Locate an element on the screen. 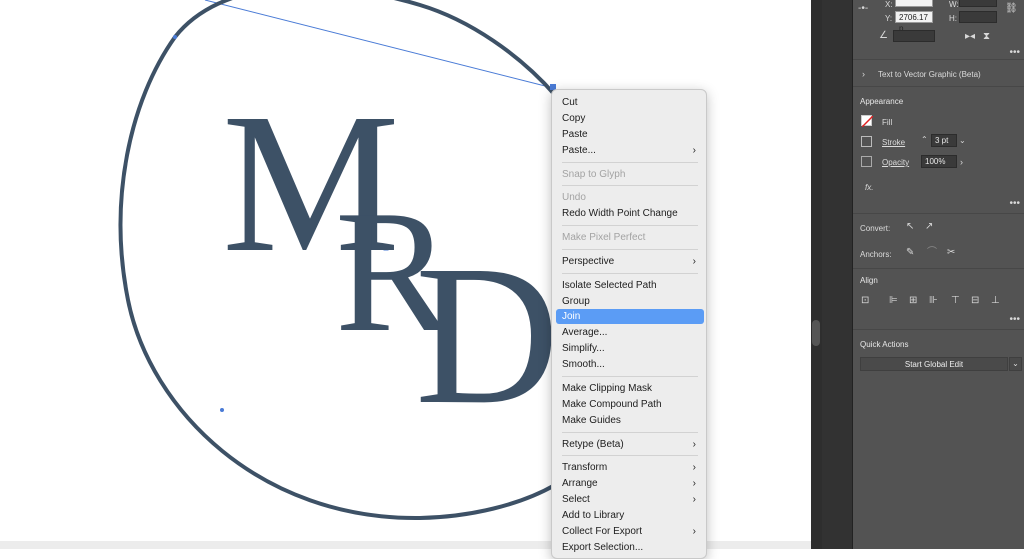 This screenshot has height=559, width=1024. text-to-vector-label: Text to Vector Graphic (Beta) is located at coordinates (929, 74).